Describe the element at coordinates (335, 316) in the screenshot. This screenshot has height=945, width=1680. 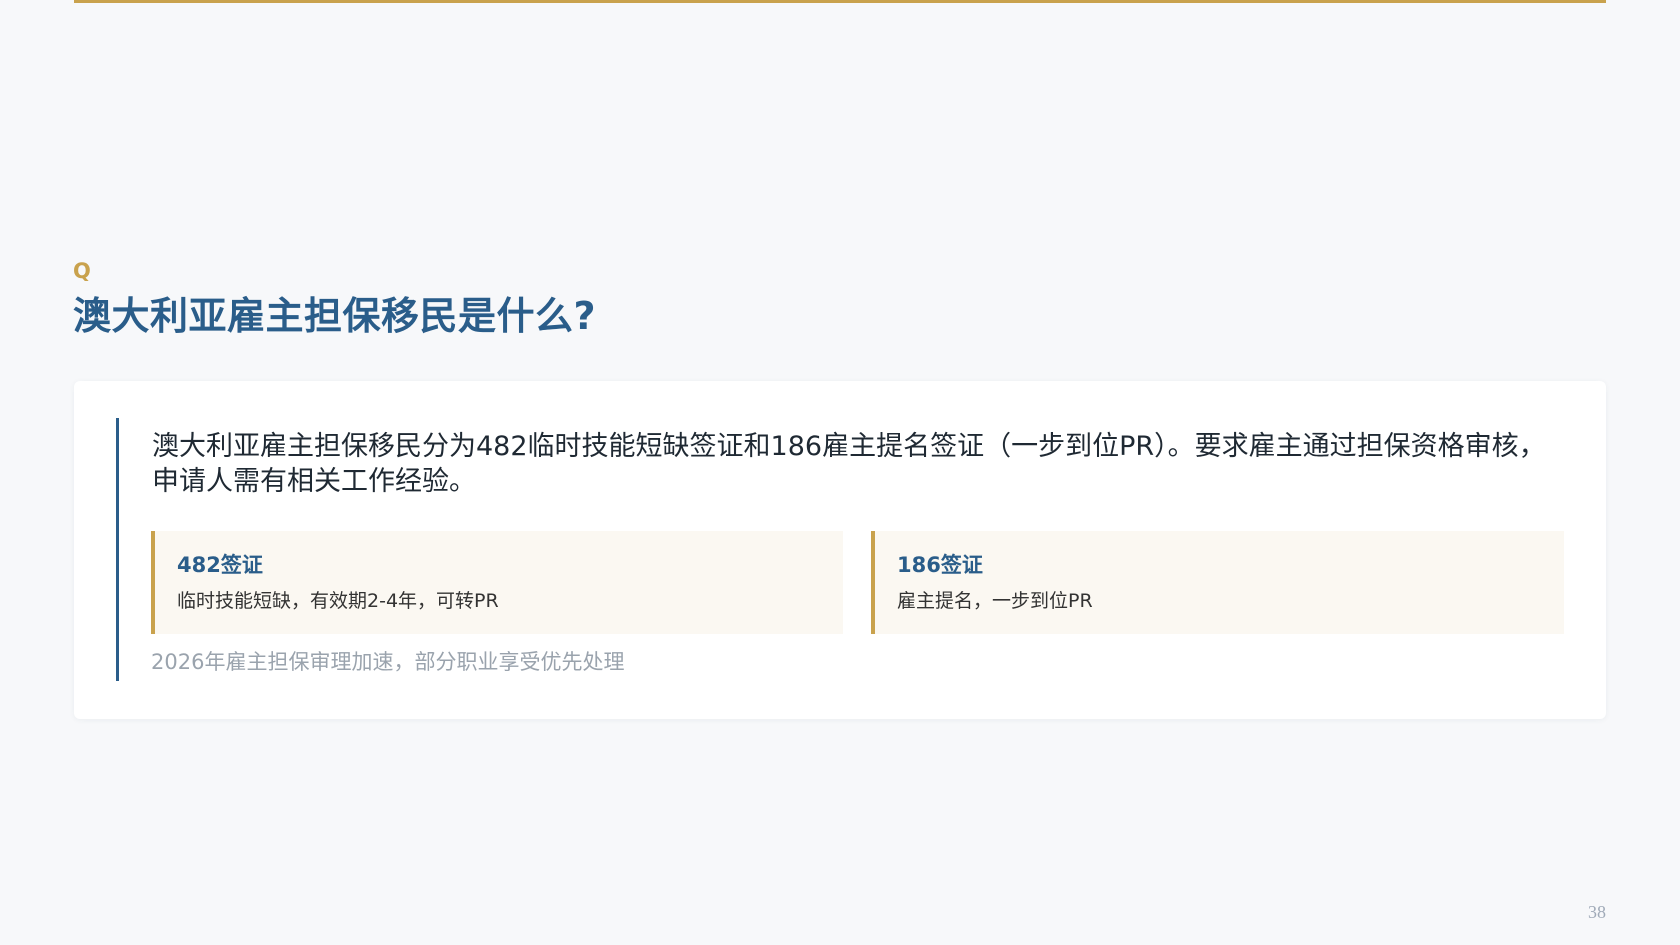
I see `page-title: 澳大利亚雇主担保移民是什么?` at that location.